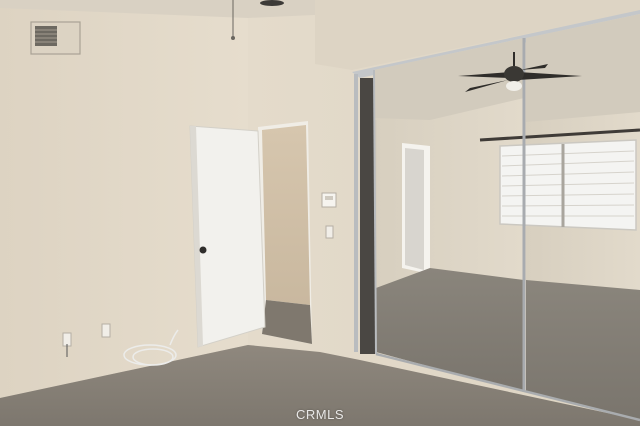  Describe the element at coordinates (227, 236) in the screenshot. I see `open-door` at that location.